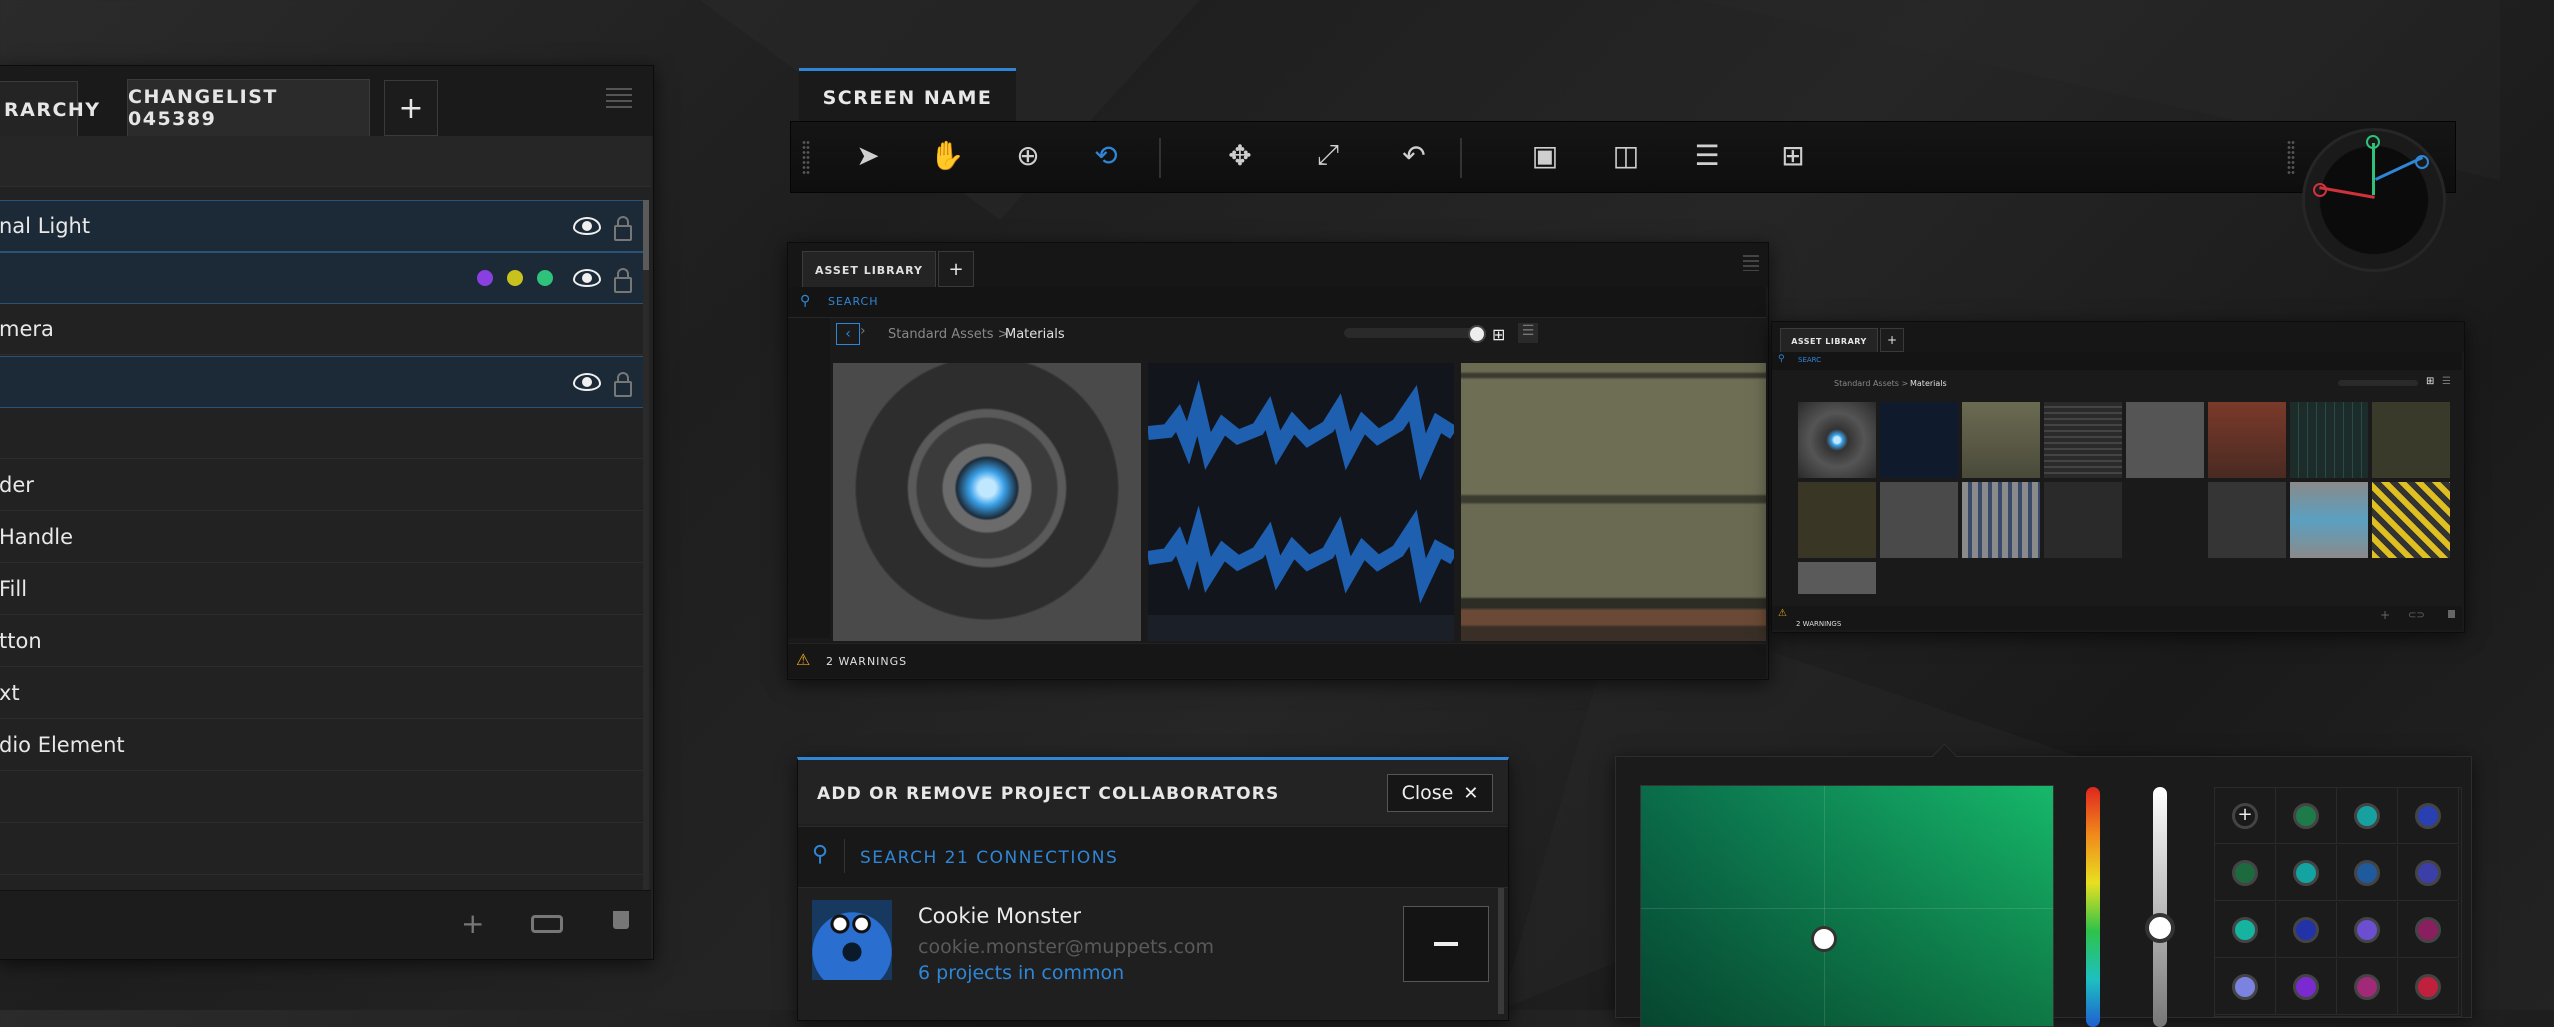 The image size is (2554, 1027). I want to click on color-handle, so click(1824, 939).